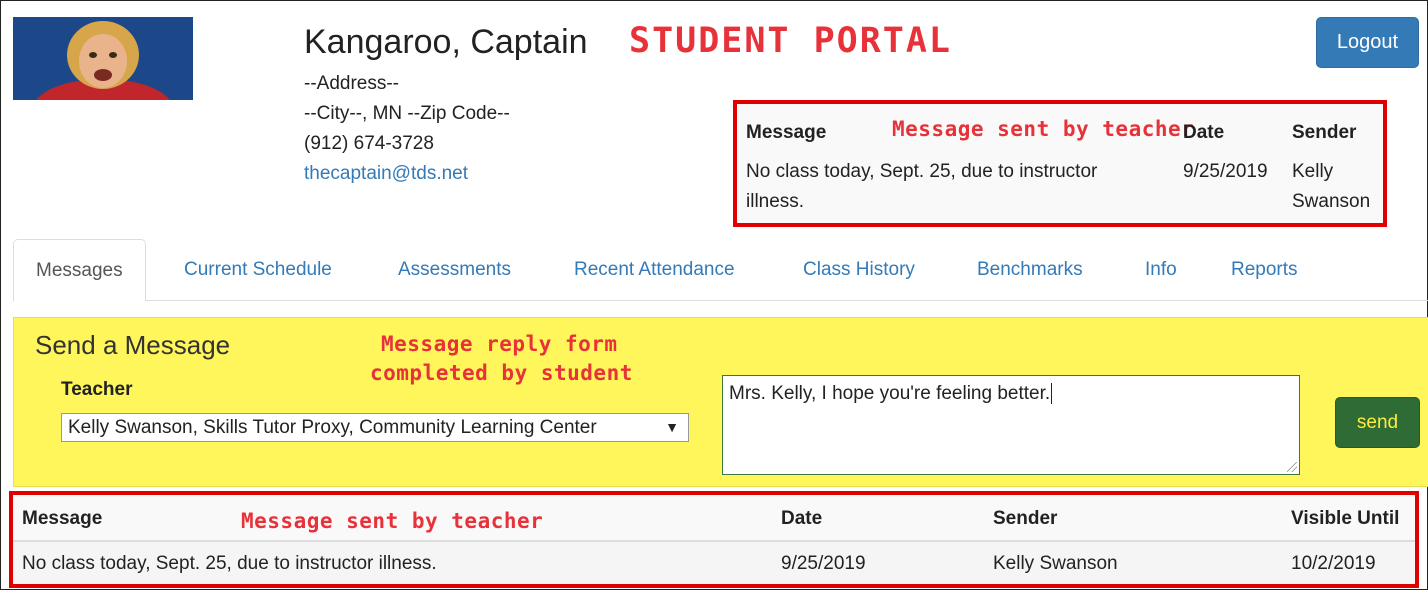  I want to click on portal-label: STUDENT PORTAL, so click(791, 41).